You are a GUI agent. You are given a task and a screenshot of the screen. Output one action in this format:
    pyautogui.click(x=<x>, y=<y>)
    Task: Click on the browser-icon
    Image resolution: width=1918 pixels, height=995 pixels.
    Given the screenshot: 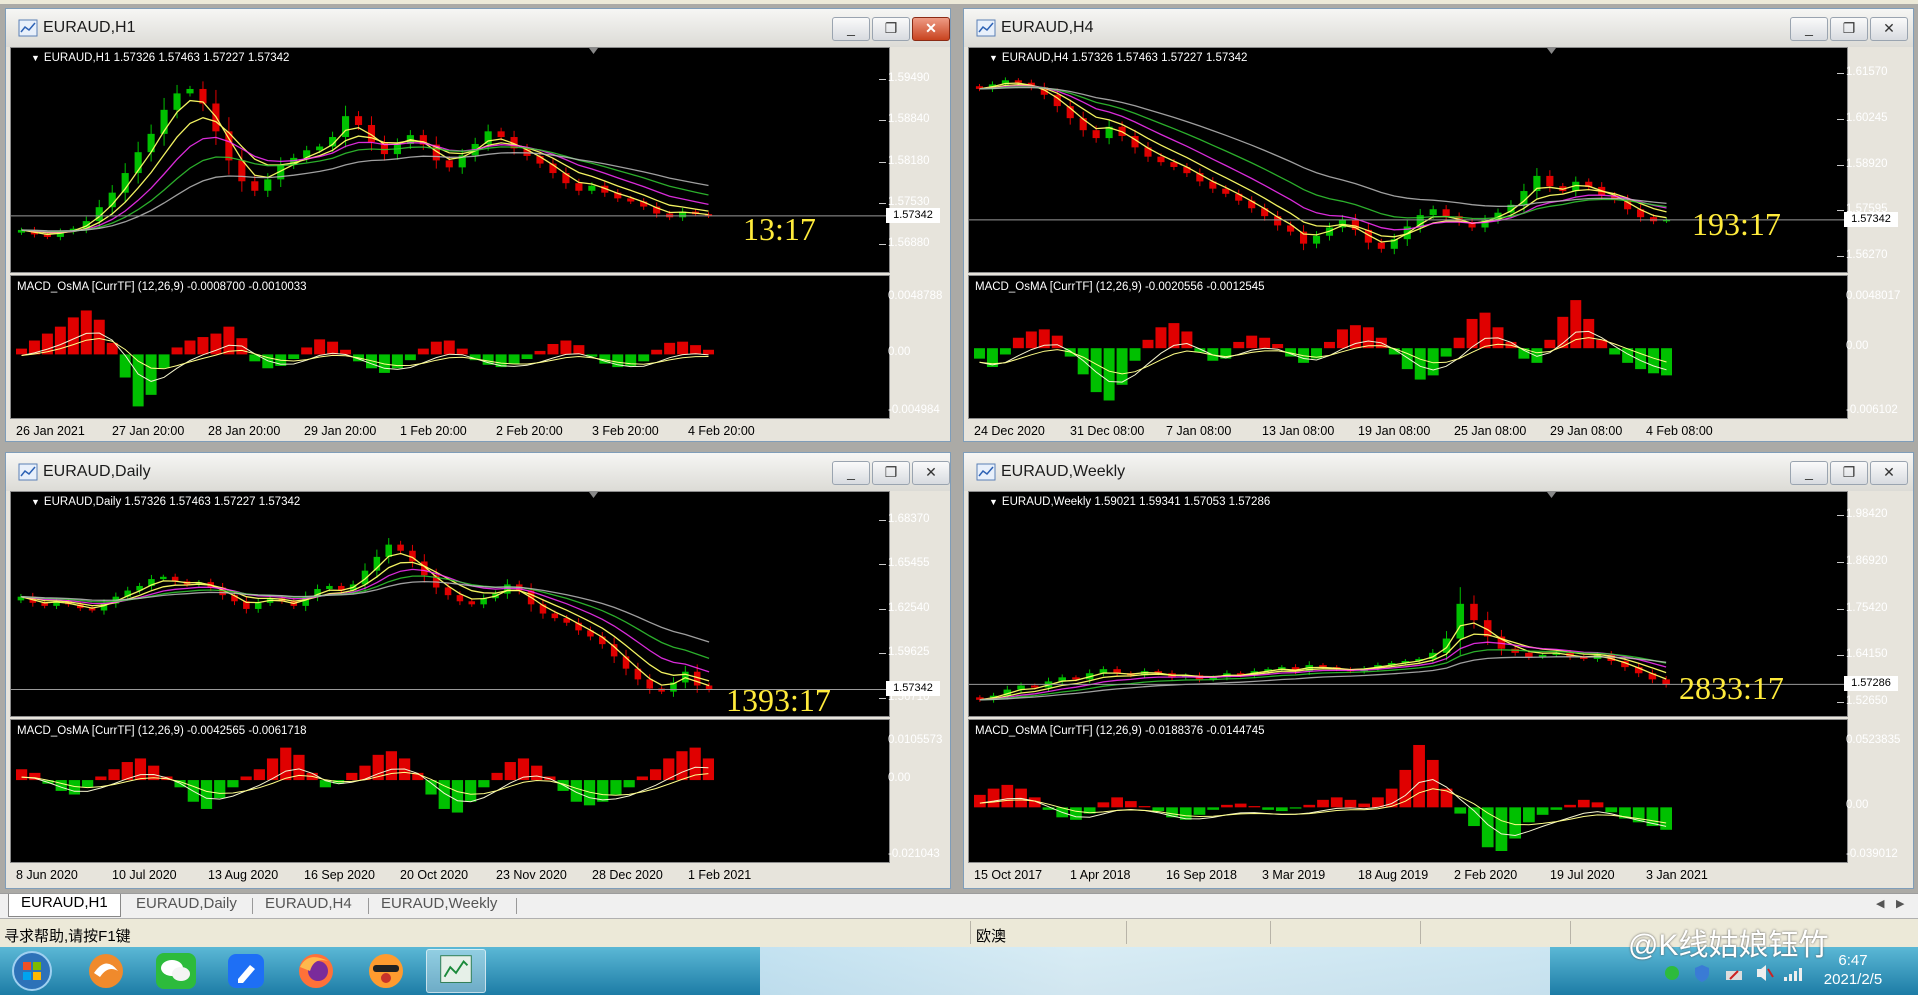 What is the action you would take?
    pyautogui.click(x=106, y=971)
    